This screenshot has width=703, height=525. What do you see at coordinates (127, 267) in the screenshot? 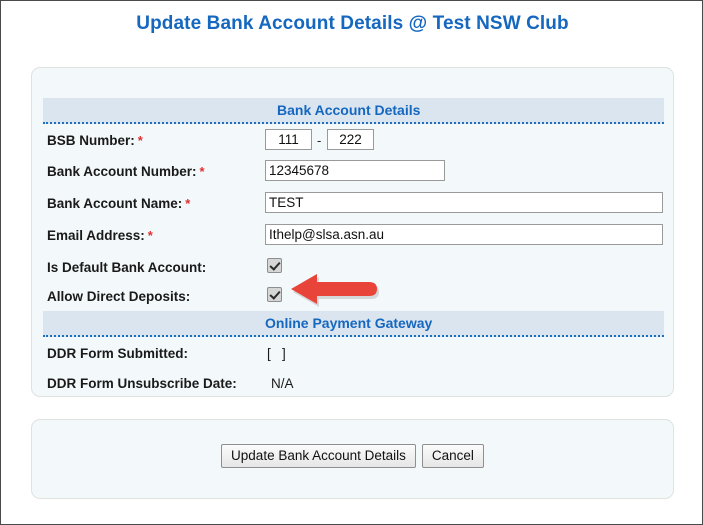
I see `label-is-default-bank-account: Is Default Bank Account:` at bounding box center [127, 267].